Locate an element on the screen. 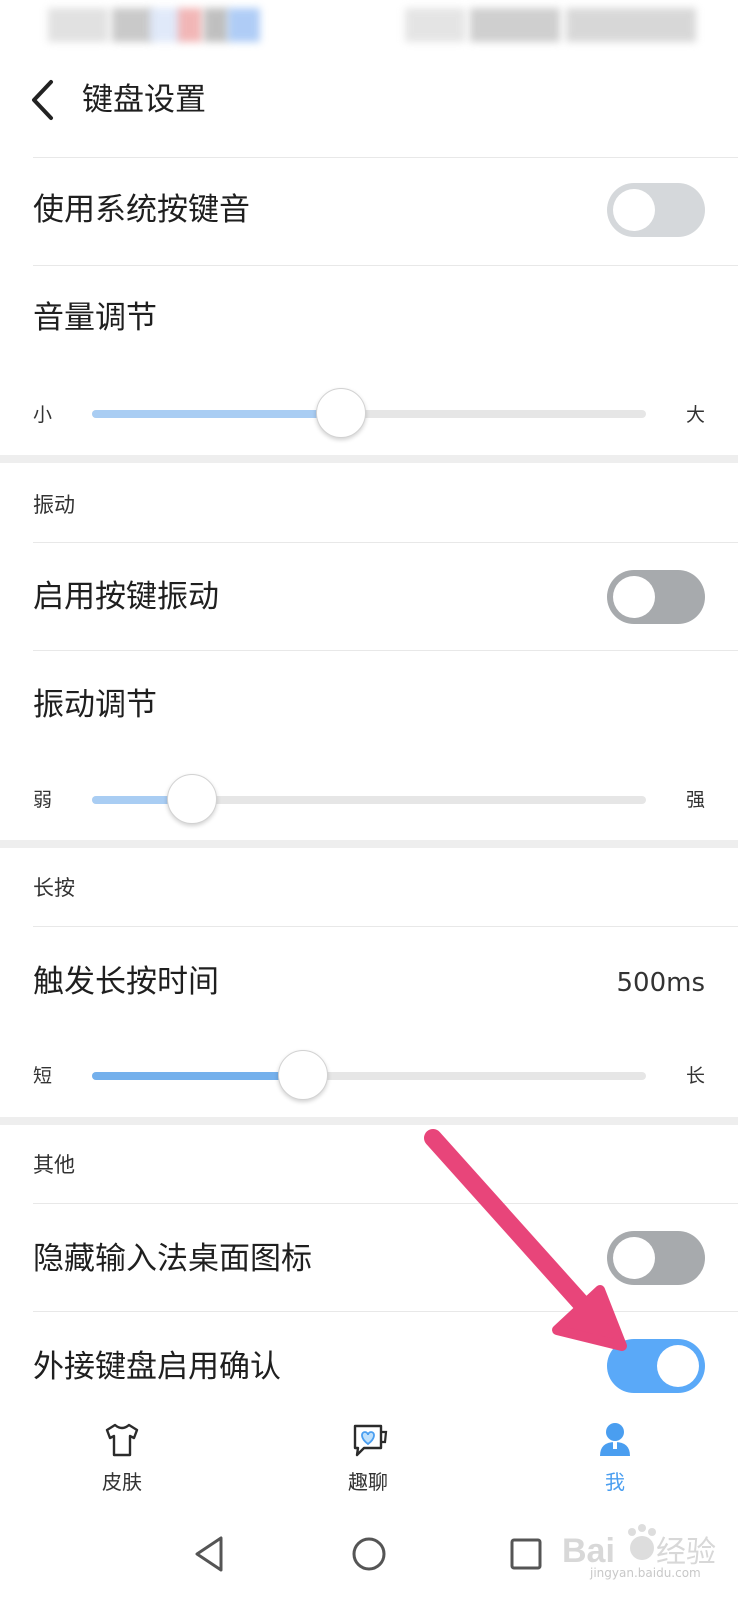 The height and width of the screenshot is (1600, 738). chevron-left-icon is located at coordinates (42, 100).